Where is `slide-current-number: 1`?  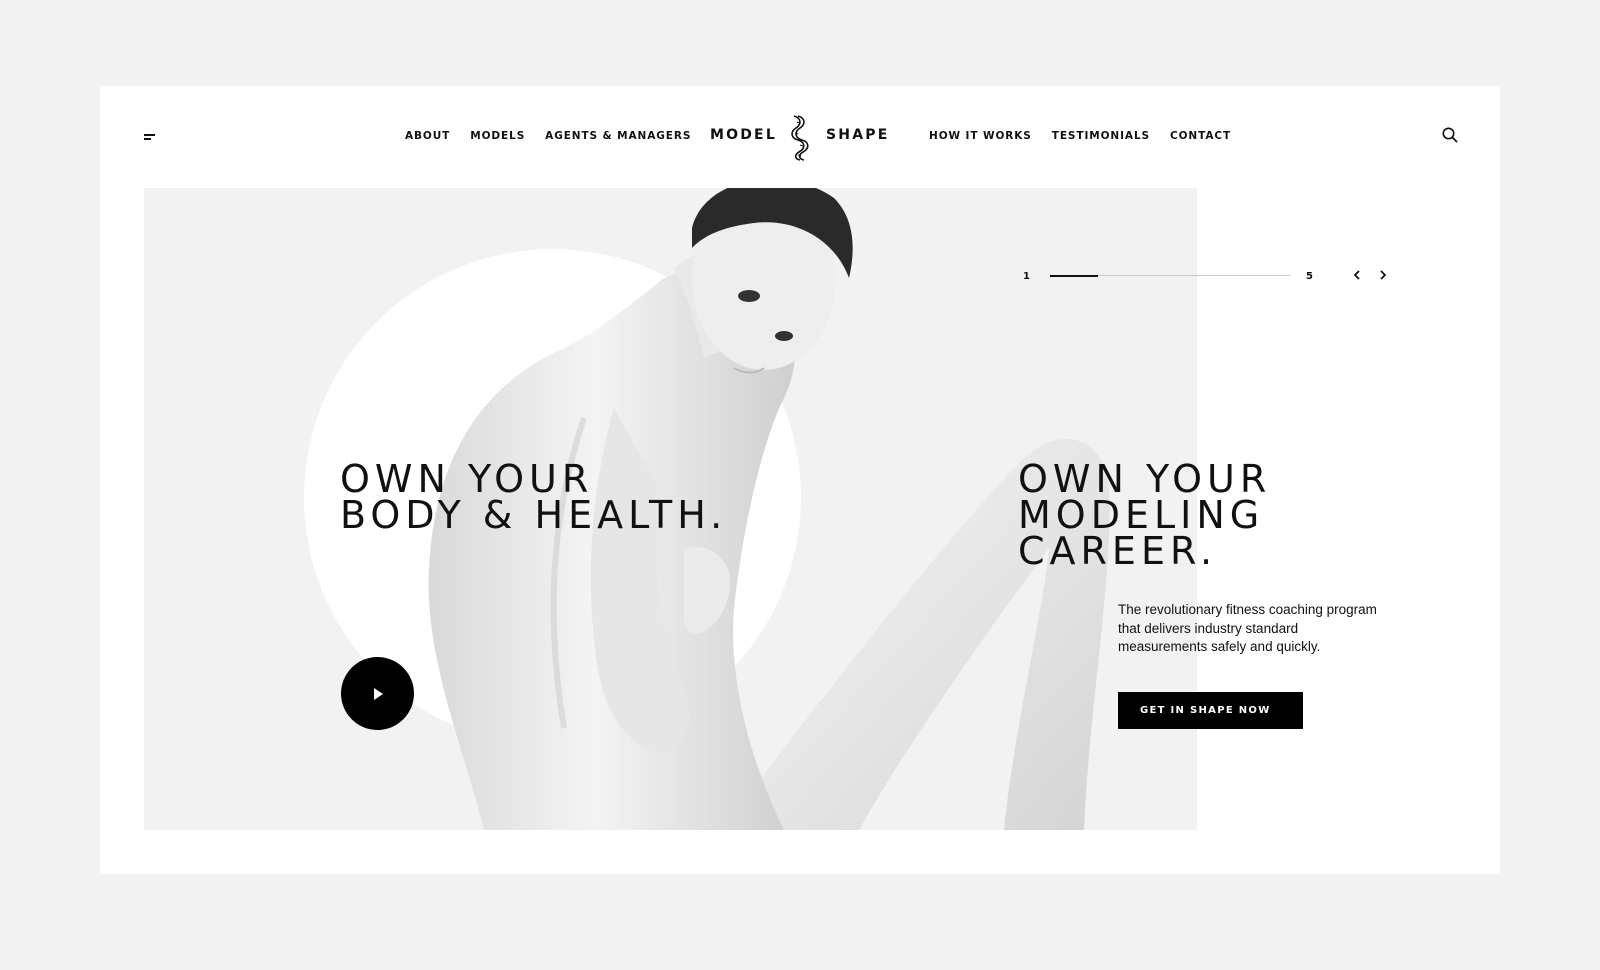 slide-current-number: 1 is located at coordinates (1026, 276).